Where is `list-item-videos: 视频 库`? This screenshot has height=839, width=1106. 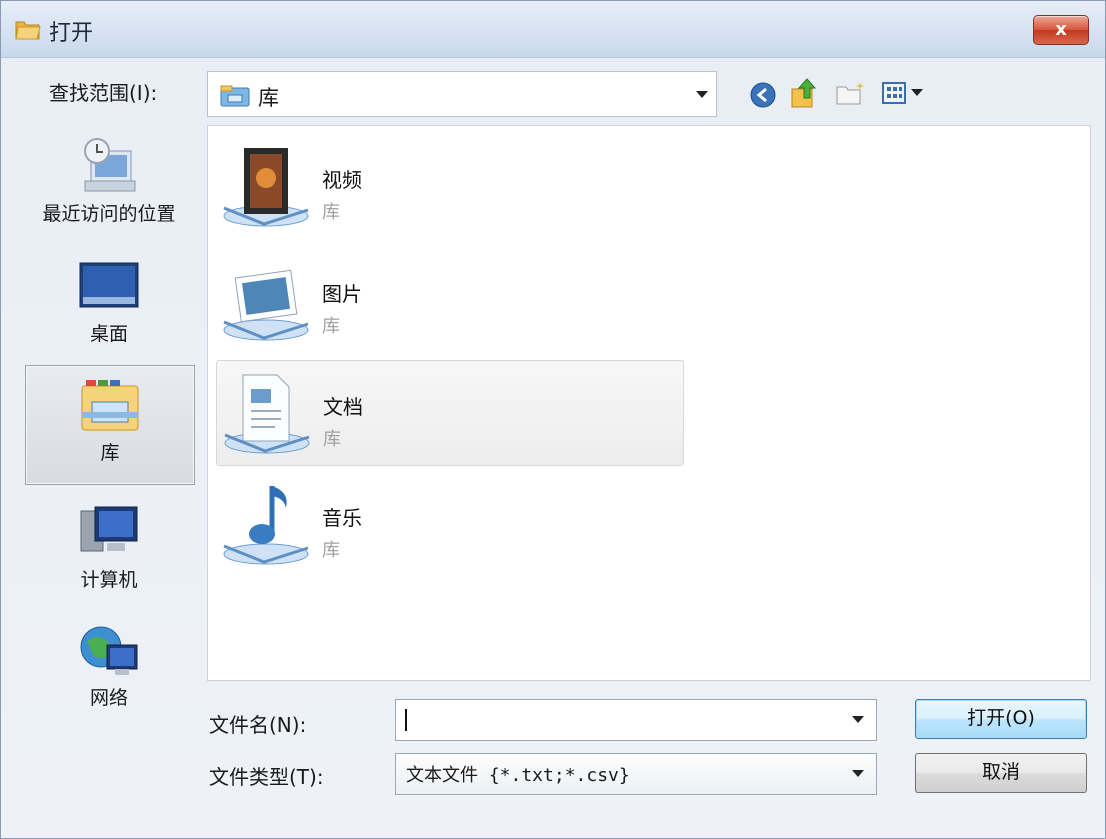 list-item-videos: 视频 库 is located at coordinates (449, 186).